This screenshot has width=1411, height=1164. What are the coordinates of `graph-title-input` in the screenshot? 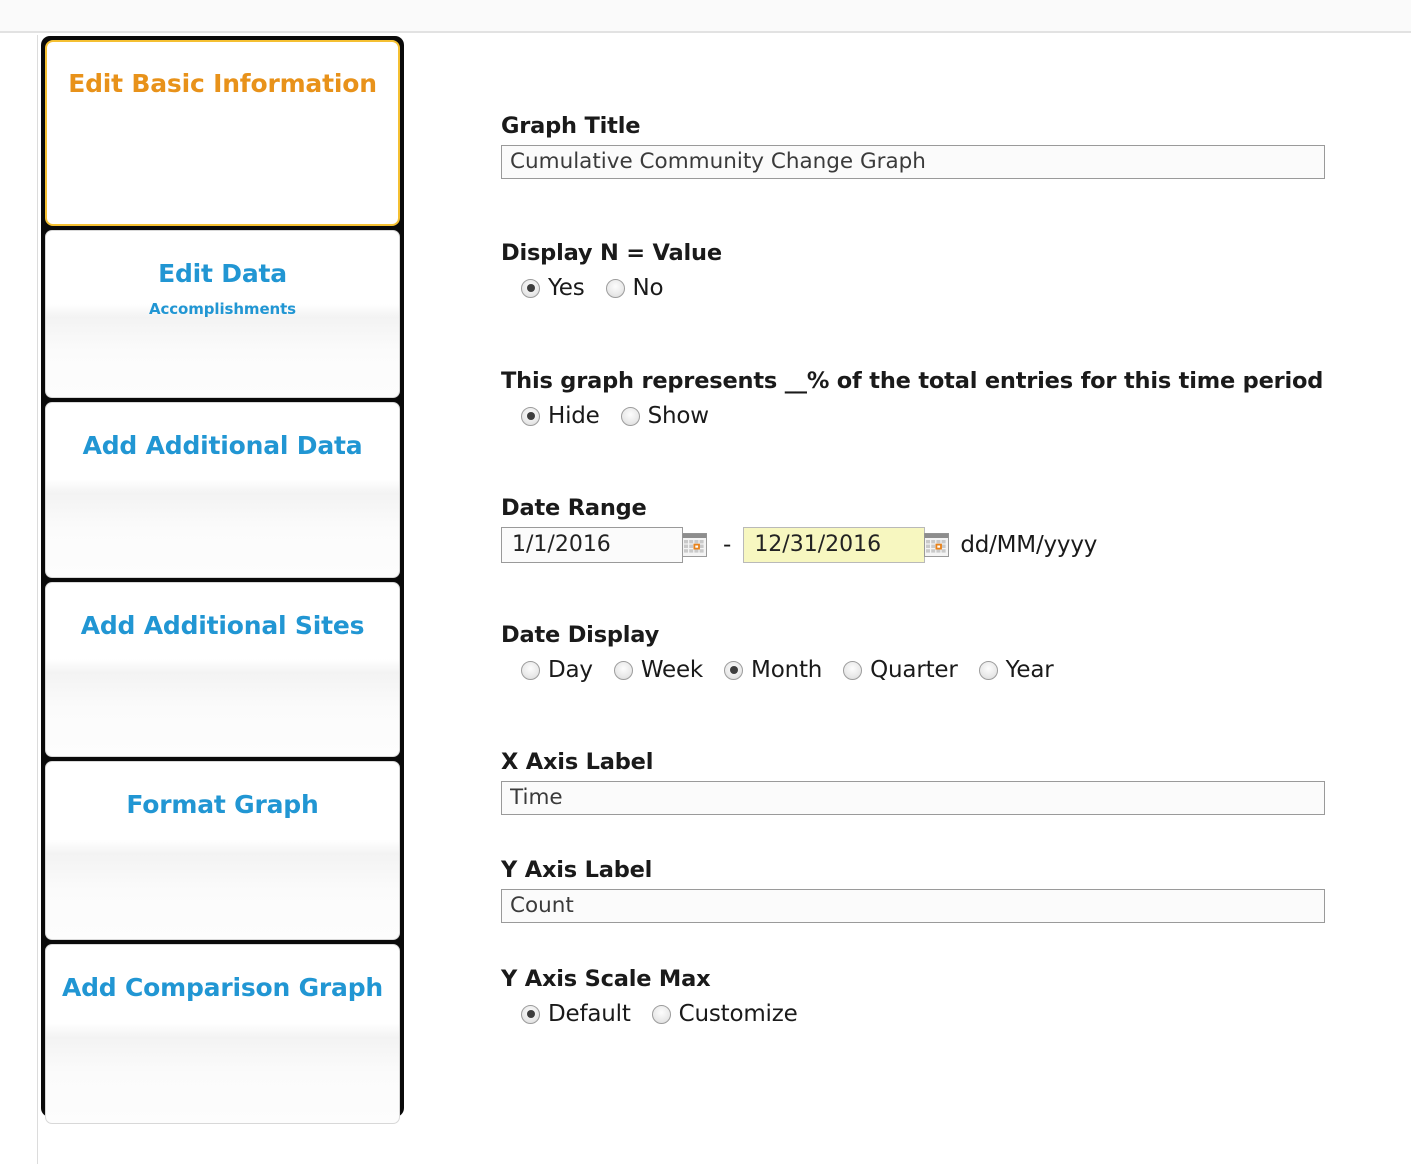 It's located at (913, 162).